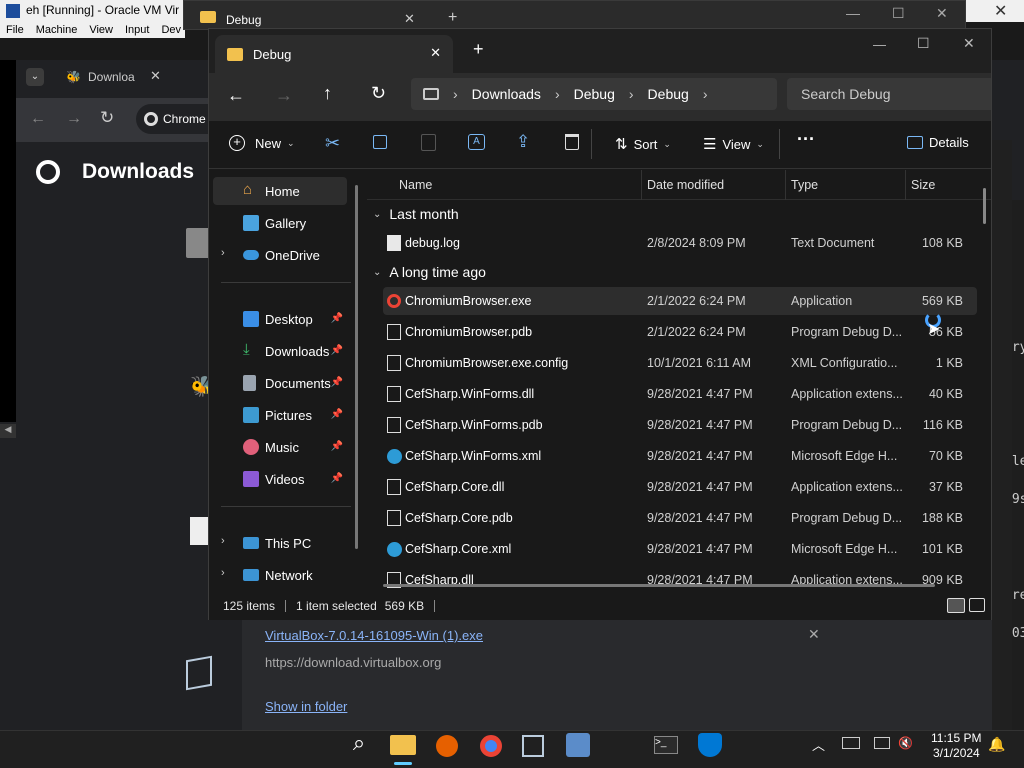 This screenshot has height=768, width=1024. I want to click on new-button: + New ⌄, so click(262, 143).